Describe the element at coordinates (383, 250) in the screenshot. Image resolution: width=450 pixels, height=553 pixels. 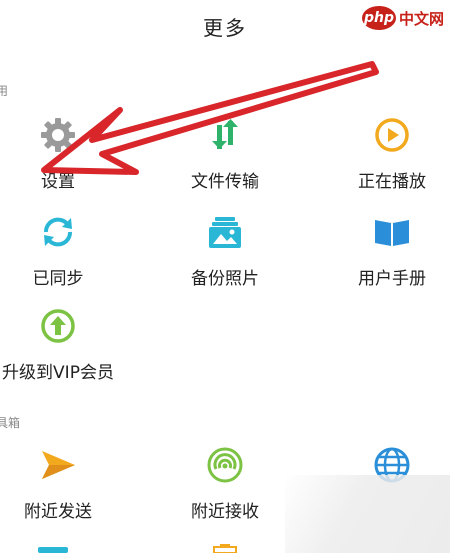
I see `menu-item-user-manual: 用户手册` at that location.